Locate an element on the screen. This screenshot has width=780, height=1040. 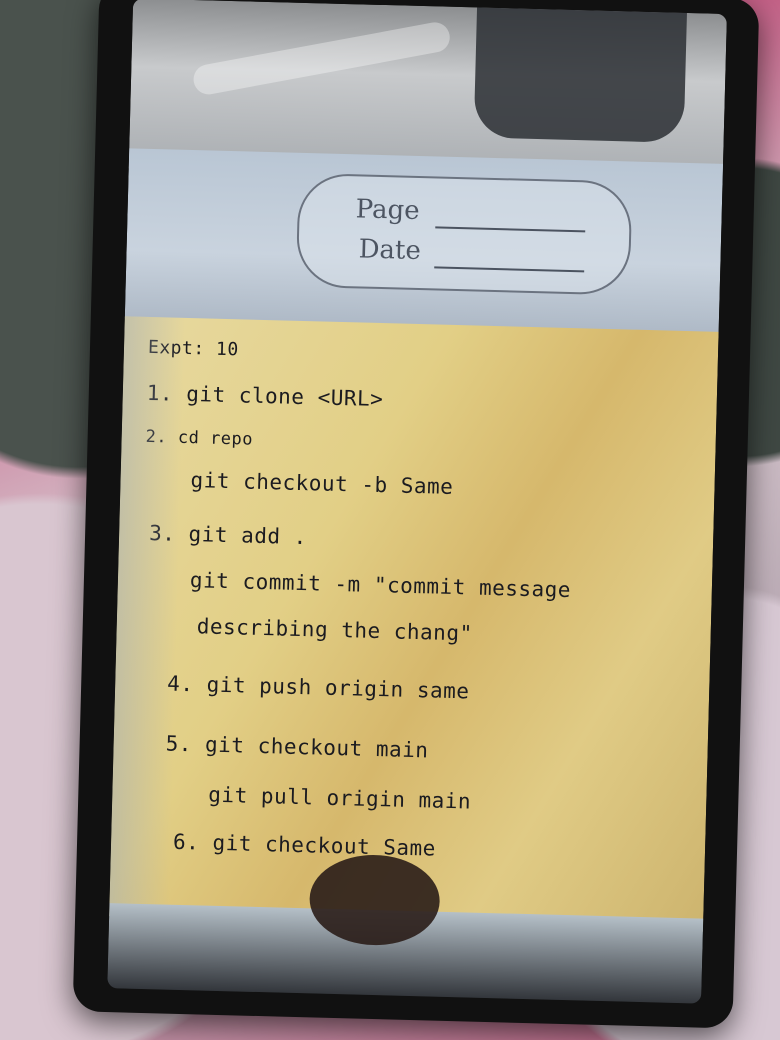
note-line: 6. git checkout Same is located at coordinates (304, 845).